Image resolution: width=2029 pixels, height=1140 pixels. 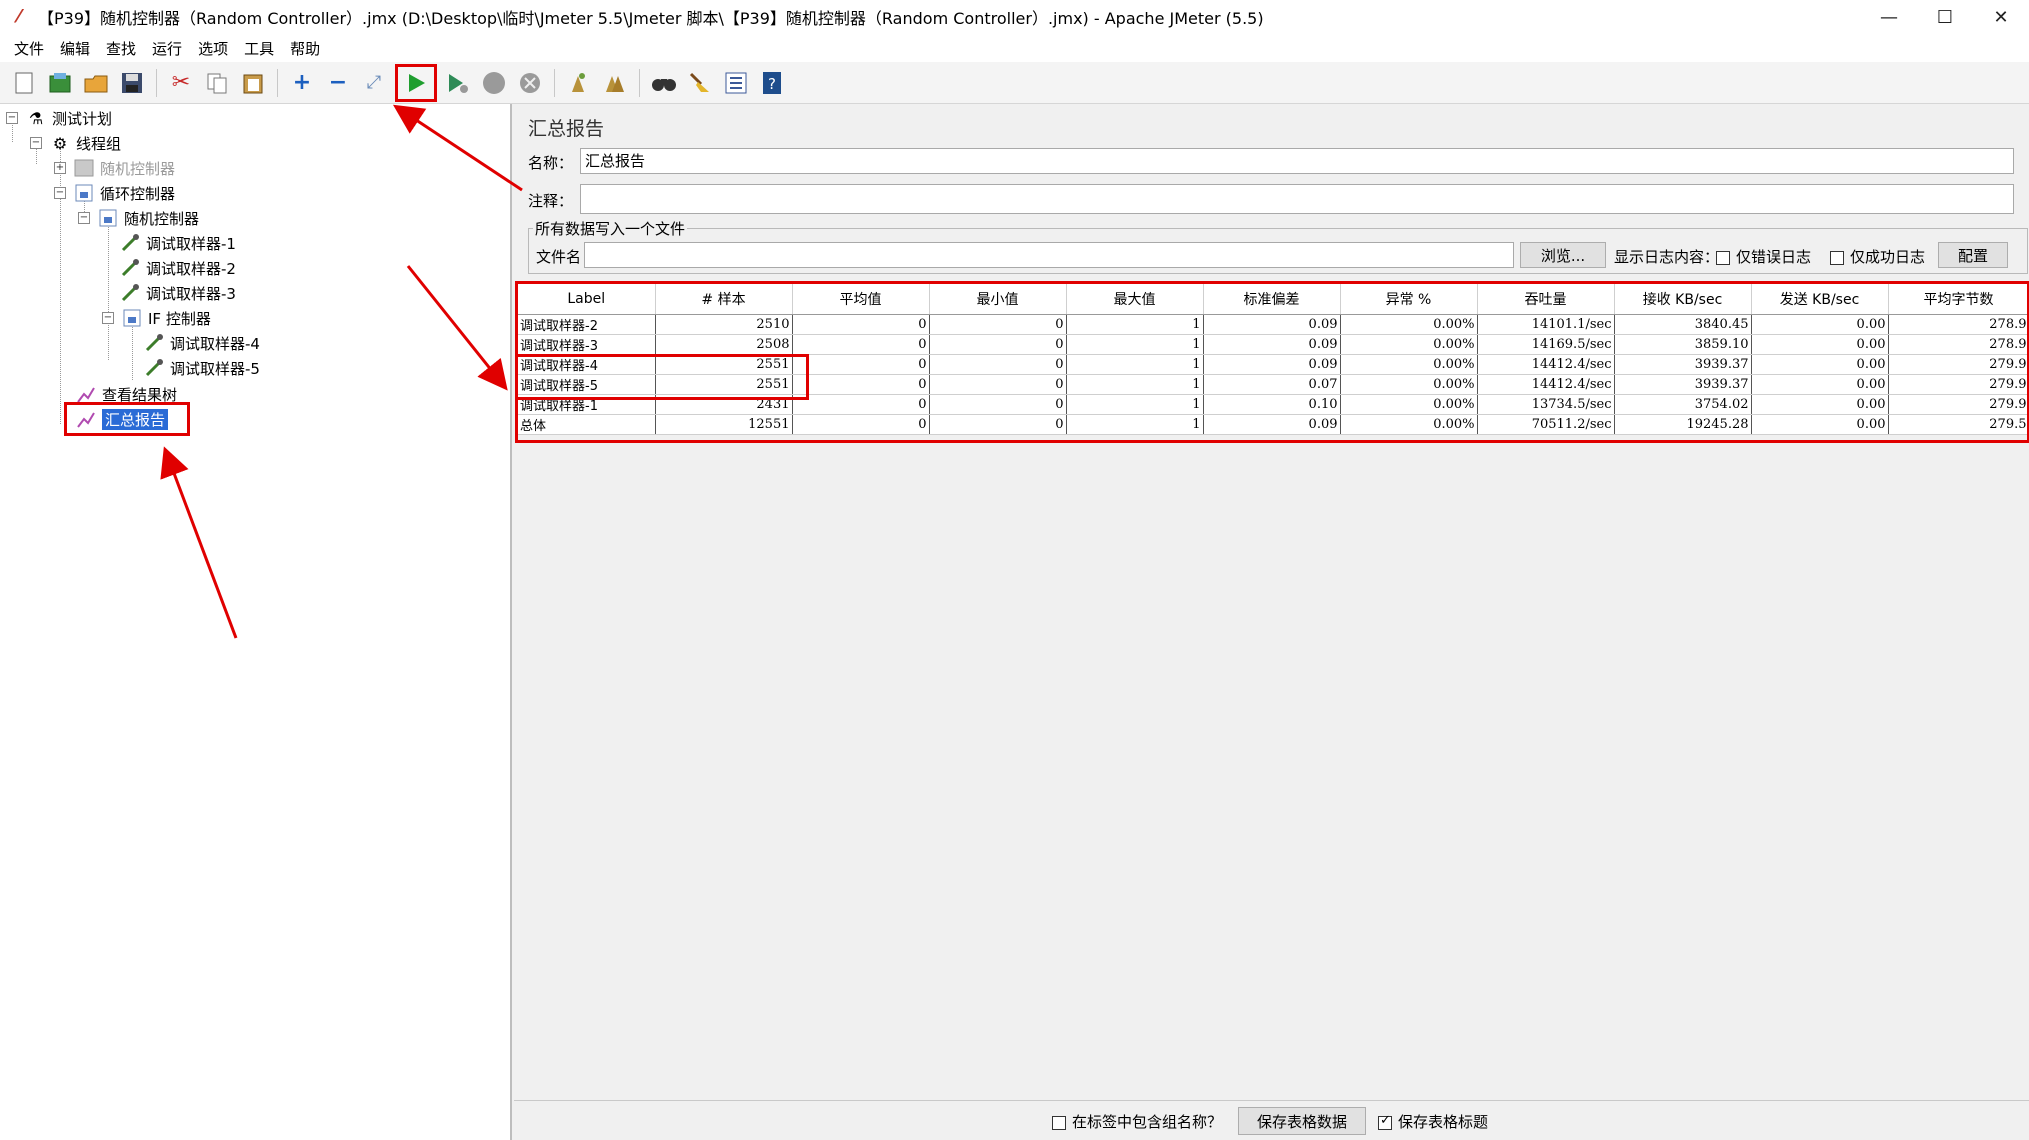 What do you see at coordinates (1059, 1122) in the screenshot?
I see `include-group-name-checkbox` at bounding box center [1059, 1122].